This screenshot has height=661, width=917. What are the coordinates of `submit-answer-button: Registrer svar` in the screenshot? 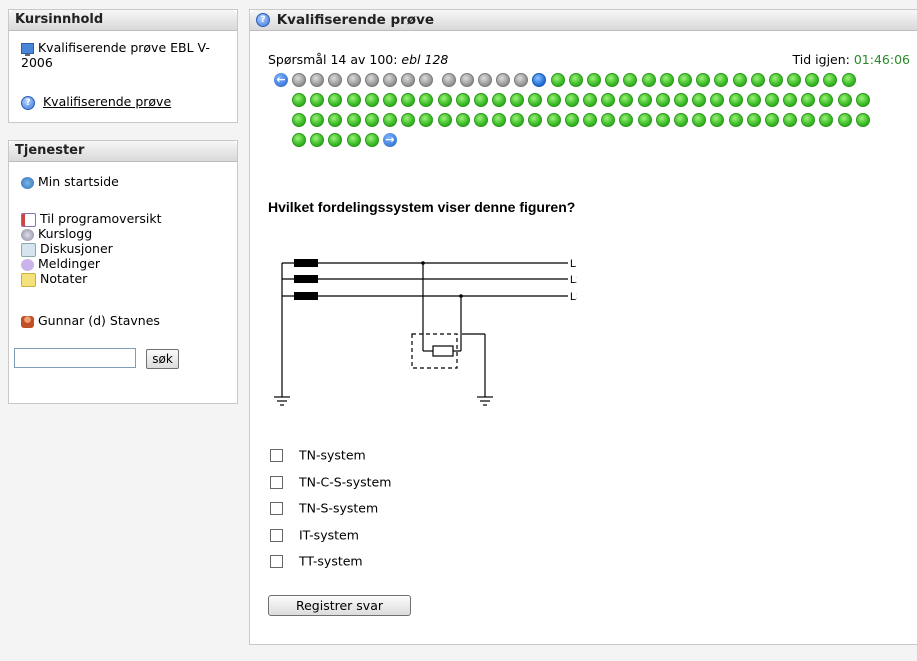 It's located at (339, 605).